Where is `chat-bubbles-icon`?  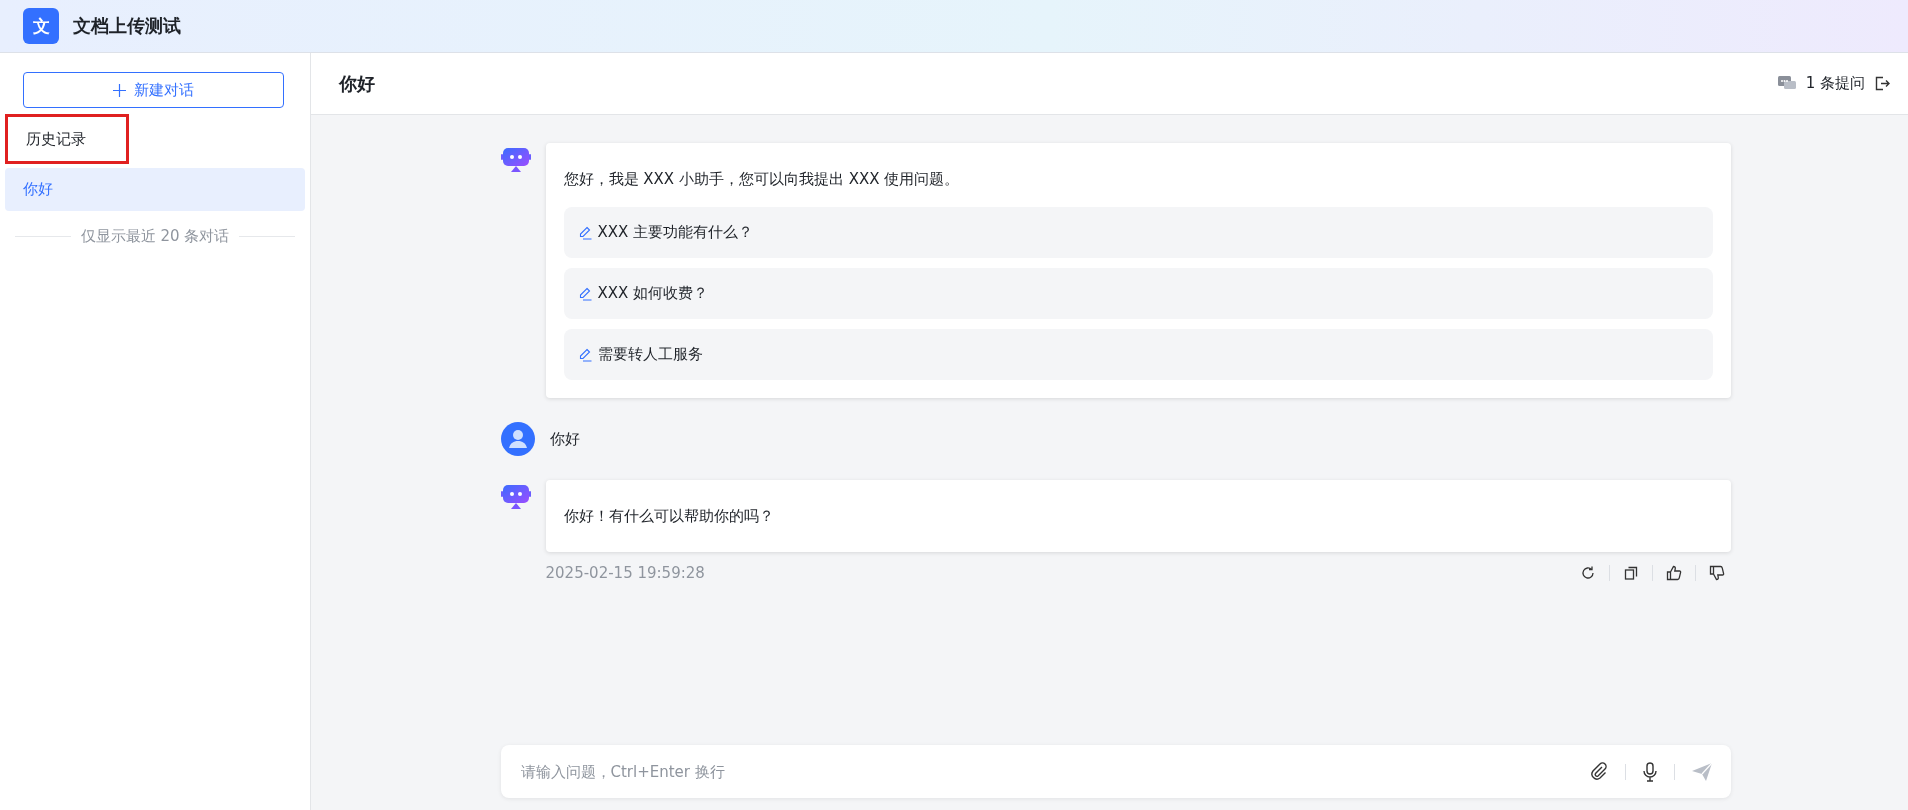
chat-bubbles-icon is located at coordinates (1786, 83).